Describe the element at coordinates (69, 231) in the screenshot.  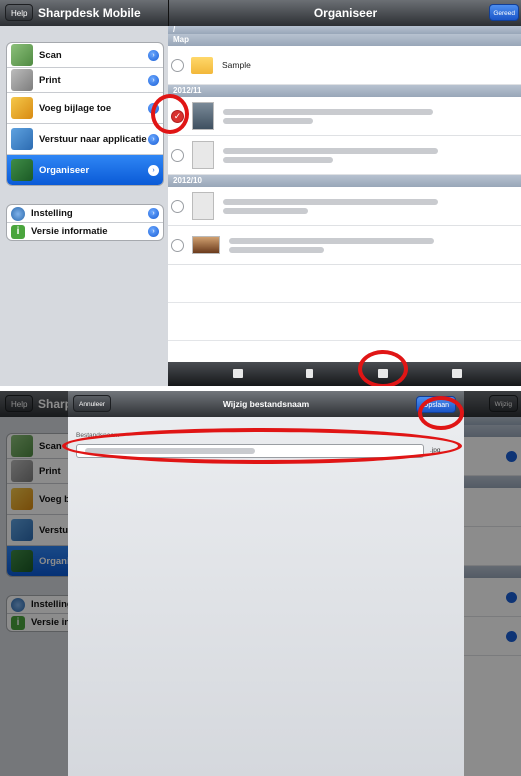
I see `menu-label: Versie informatie` at that location.